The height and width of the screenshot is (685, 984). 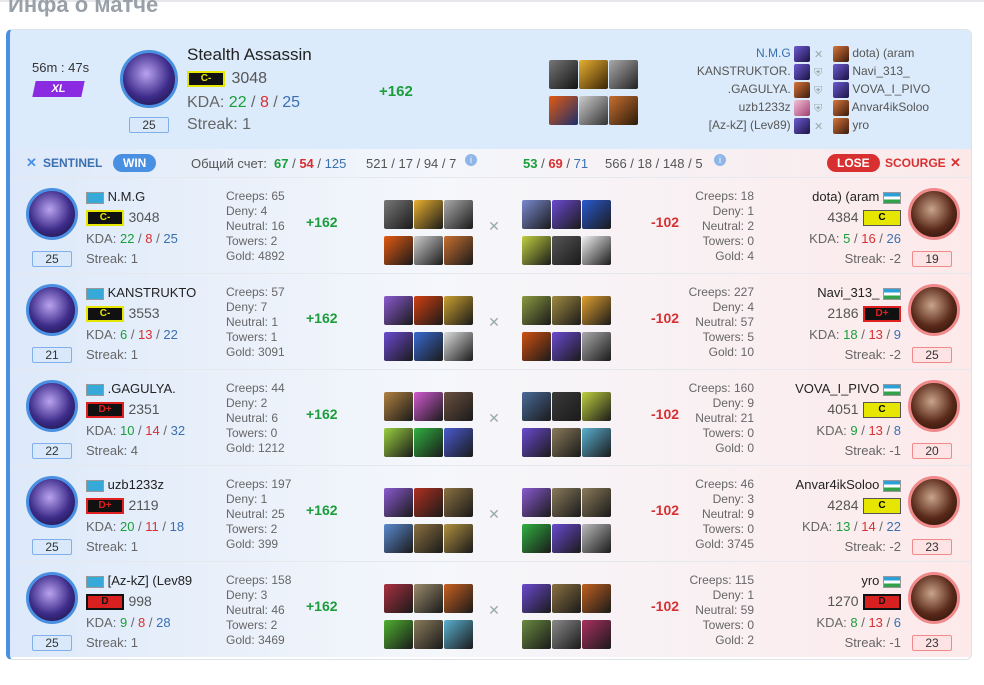 What do you see at coordinates (932, 643) in the screenshot?
I see `enemy-level: 23` at bounding box center [932, 643].